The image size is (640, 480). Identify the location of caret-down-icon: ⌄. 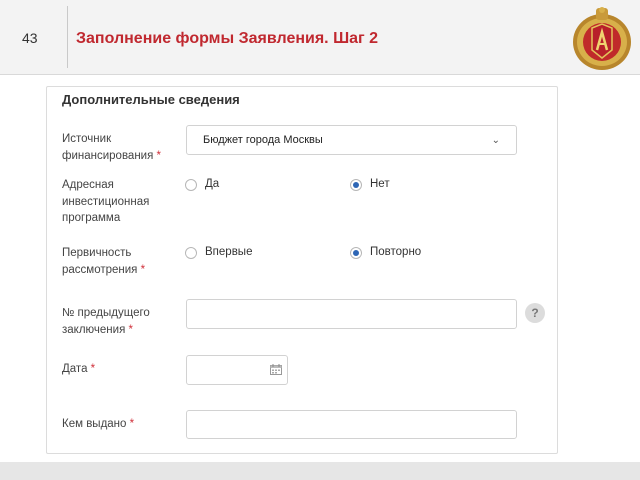
(495, 140).